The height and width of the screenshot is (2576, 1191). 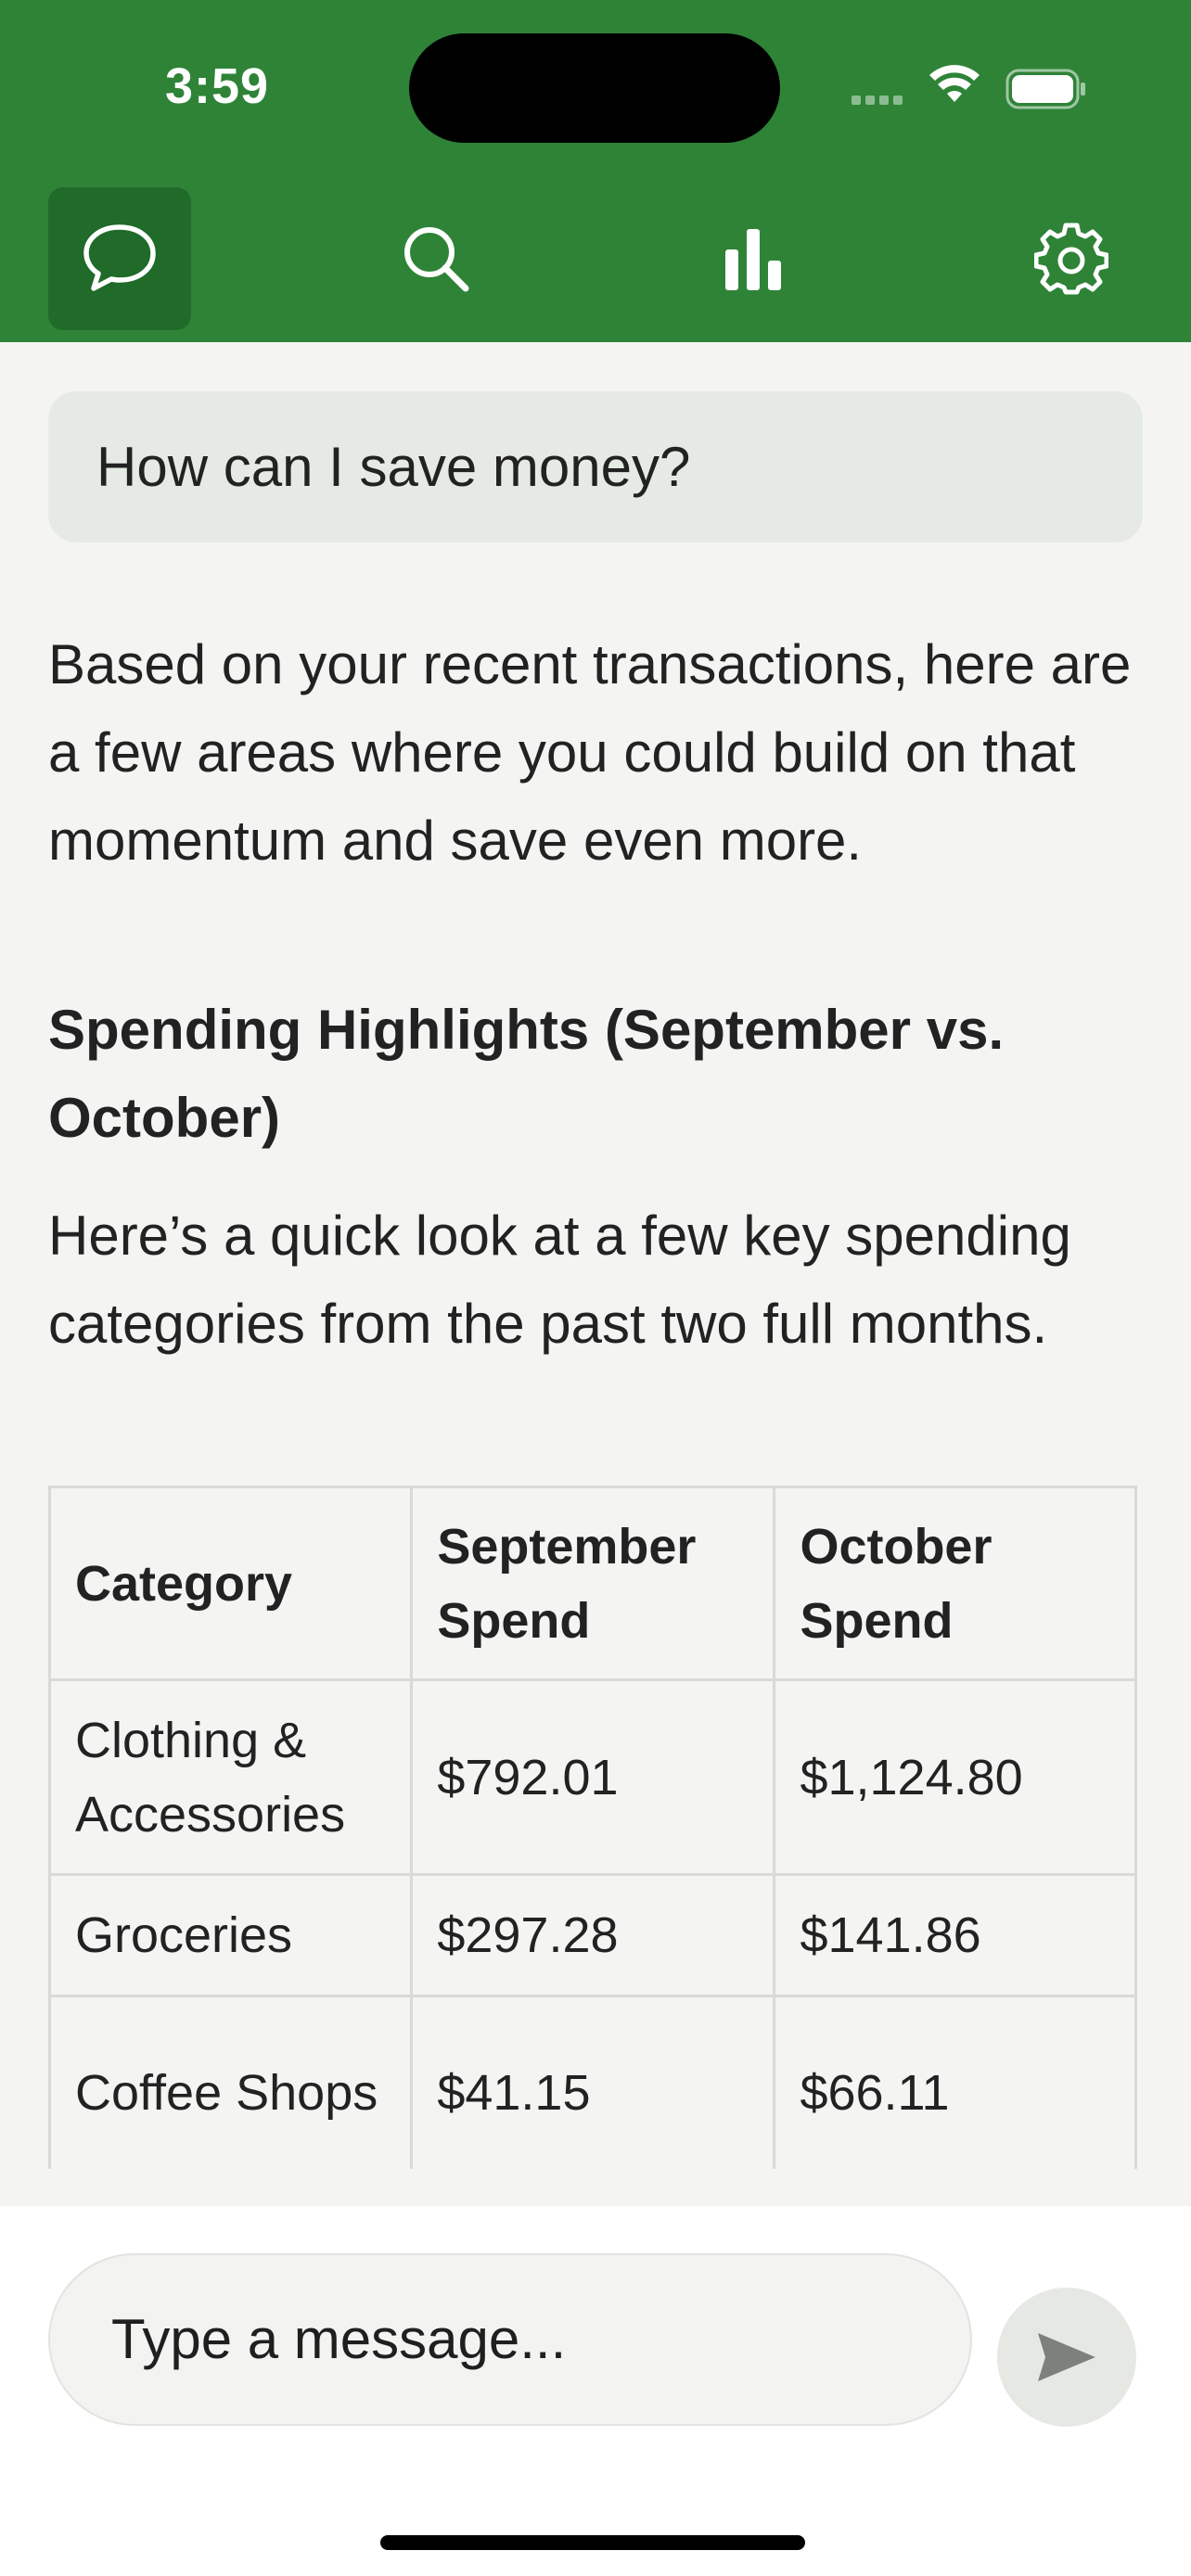 I want to click on table-header-cell: September Spend, so click(x=593, y=1584).